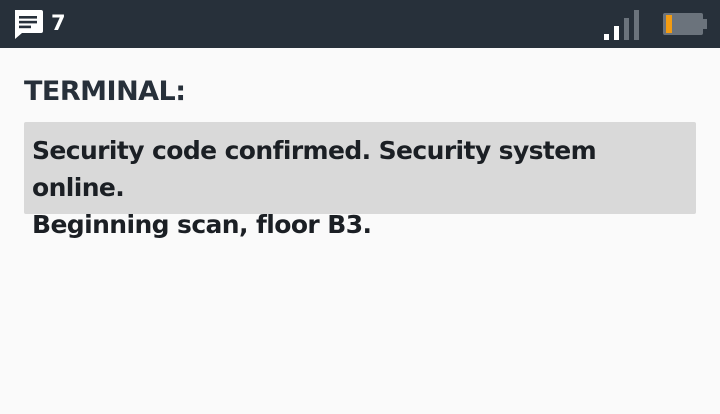  What do you see at coordinates (105, 91) in the screenshot?
I see `terminal-label: TERMINAL:` at bounding box center [105, 91].